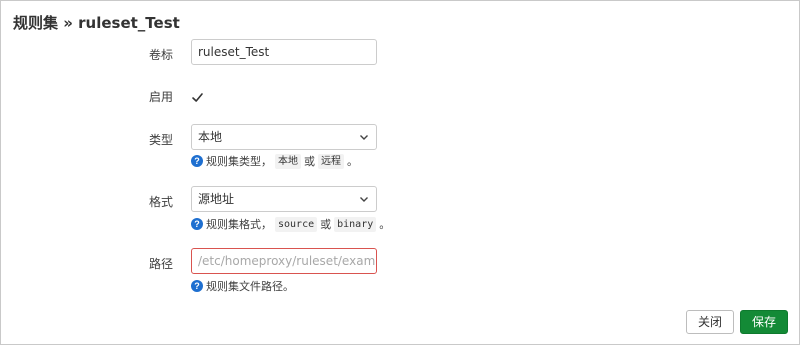  I want to click on type-select-value: 本地, so click(210, 137).